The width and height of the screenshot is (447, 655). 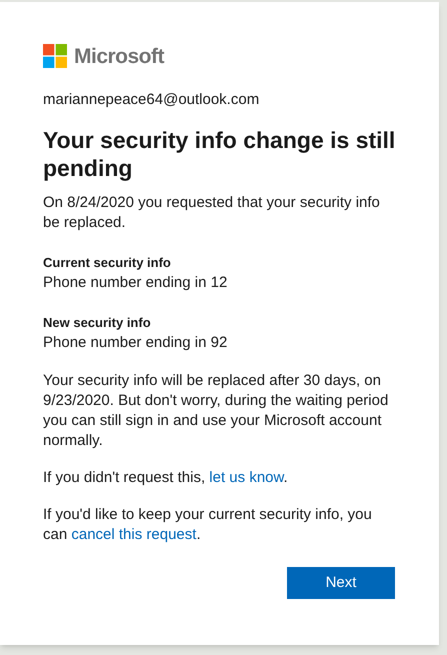 What do you see at coordinates (219, 154) in the screenshot?
I see `page-title: Your security info change is still pending` at bounding box center [219, 154].